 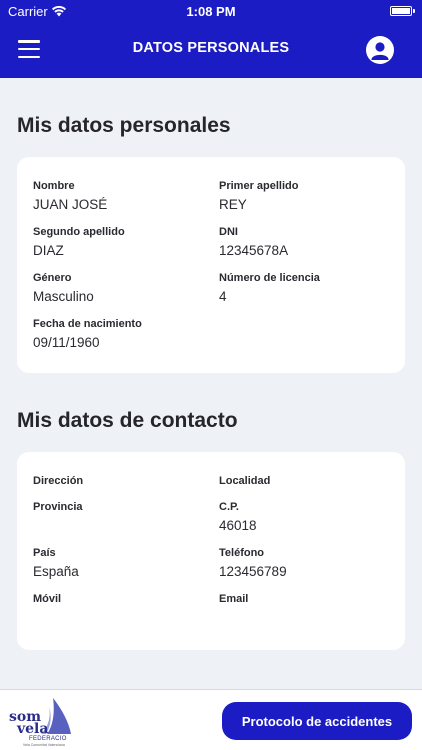 I want to click on field-label: Provincia, so click(x=58, y=507).